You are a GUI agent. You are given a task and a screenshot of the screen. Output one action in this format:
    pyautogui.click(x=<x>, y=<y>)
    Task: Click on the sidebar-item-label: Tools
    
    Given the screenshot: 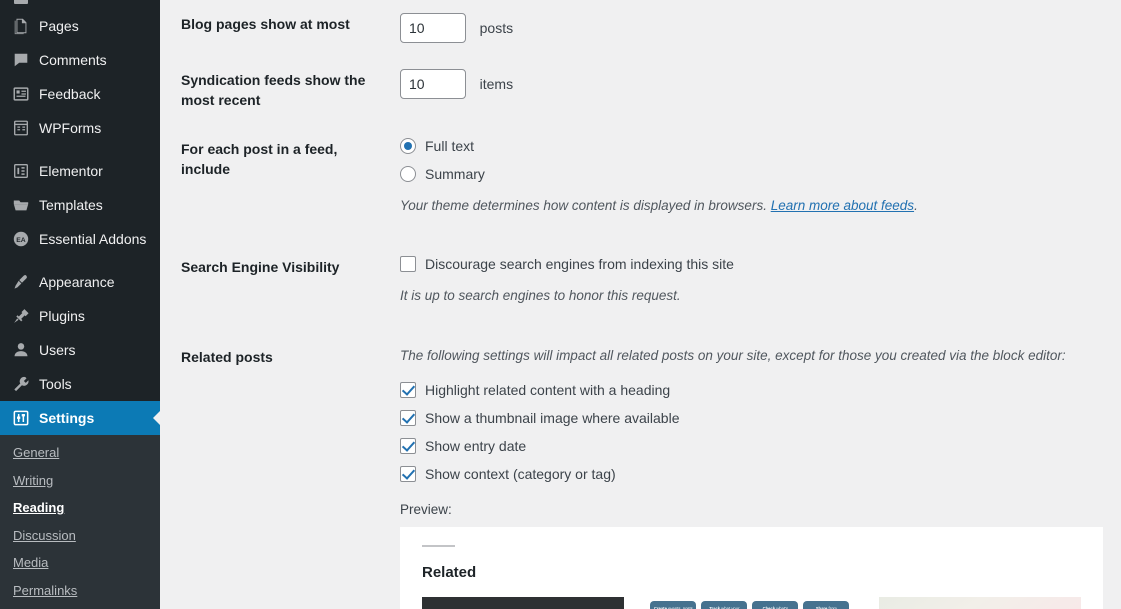 What is the action you would take?
    pyautogui.click(x=55, y=384)
    